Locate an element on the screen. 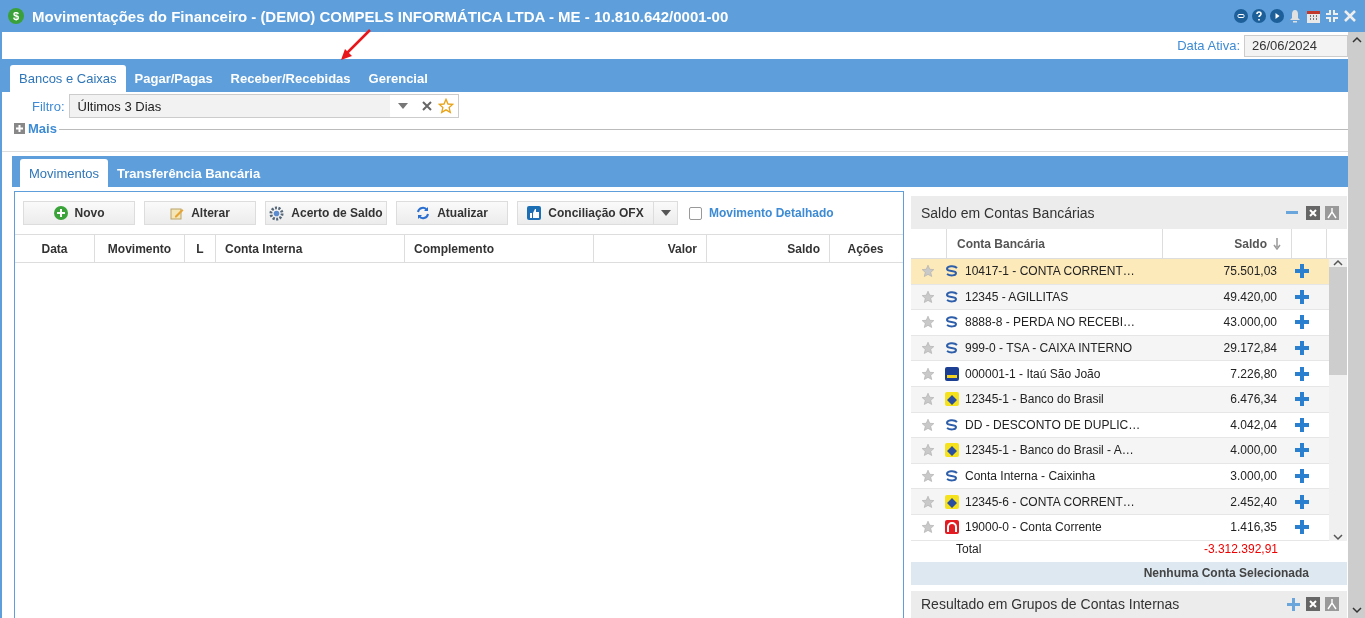 Image resolution: width=1365 pixels, height=618 pixels. collapse-icon is located at coordinates (1332, 16).